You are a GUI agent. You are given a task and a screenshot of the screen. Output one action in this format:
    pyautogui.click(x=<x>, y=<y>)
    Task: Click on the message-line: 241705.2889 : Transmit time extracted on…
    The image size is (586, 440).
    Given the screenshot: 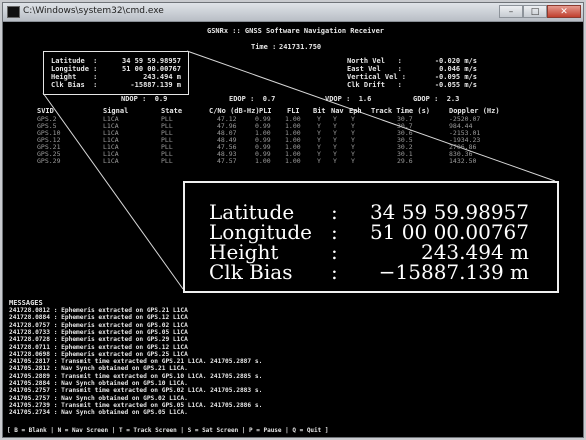 What is the action you would take?
    pyautogui.click(x=136, y=376)
    